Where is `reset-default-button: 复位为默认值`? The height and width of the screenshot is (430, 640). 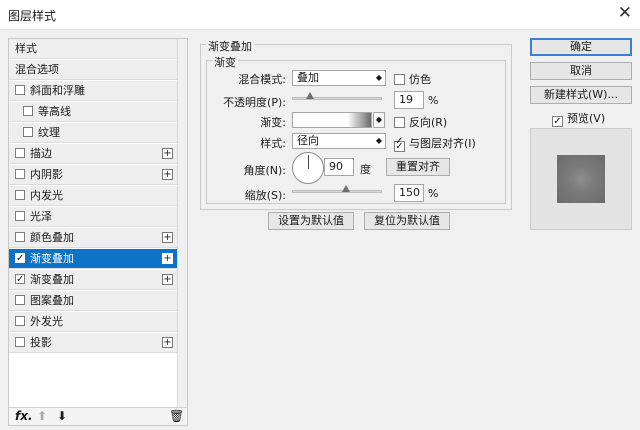 reset-default-button: 复位为默认值 is located at coordinates (407, 221).